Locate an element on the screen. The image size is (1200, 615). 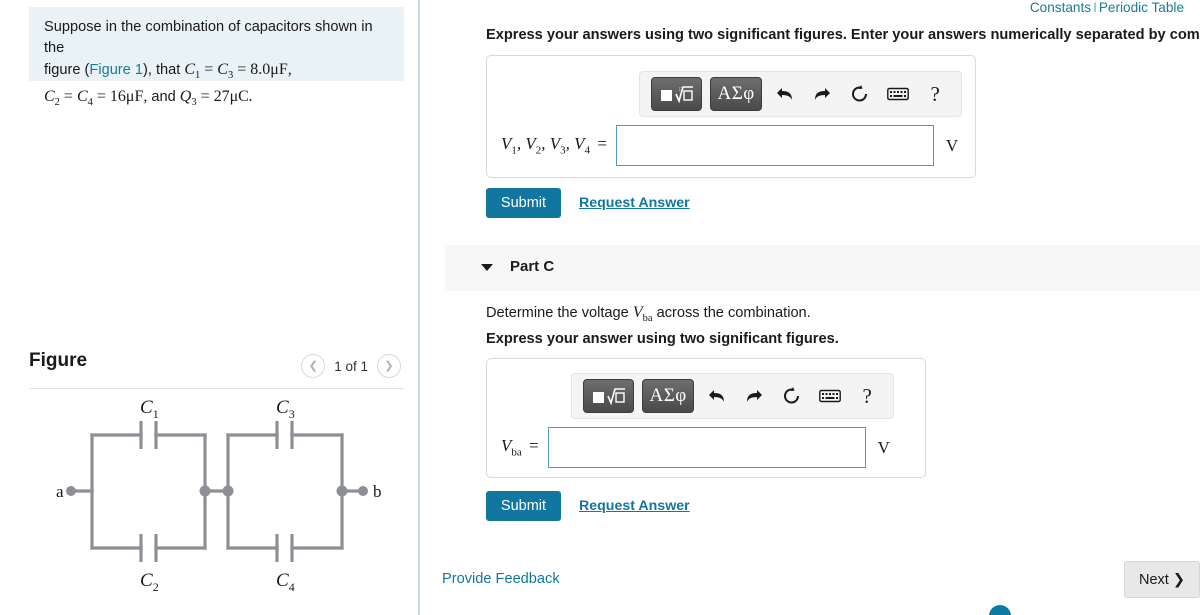
node-right-rail is located at coordinates (342, 491).